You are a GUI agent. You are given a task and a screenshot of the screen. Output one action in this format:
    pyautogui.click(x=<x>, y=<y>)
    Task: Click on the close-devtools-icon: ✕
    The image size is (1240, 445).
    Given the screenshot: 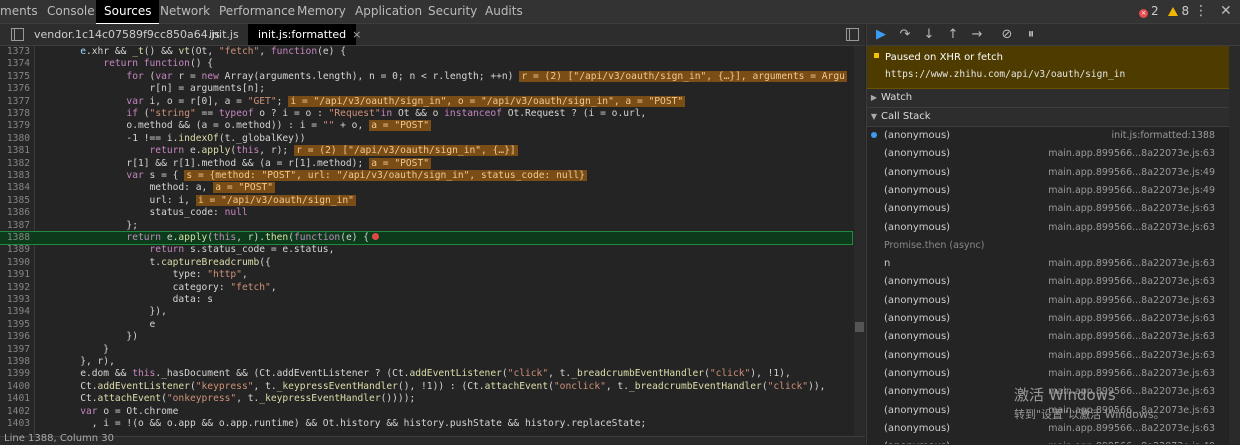 What is the action you would take?
    pyautogui.click(x=1226, y=11)
    